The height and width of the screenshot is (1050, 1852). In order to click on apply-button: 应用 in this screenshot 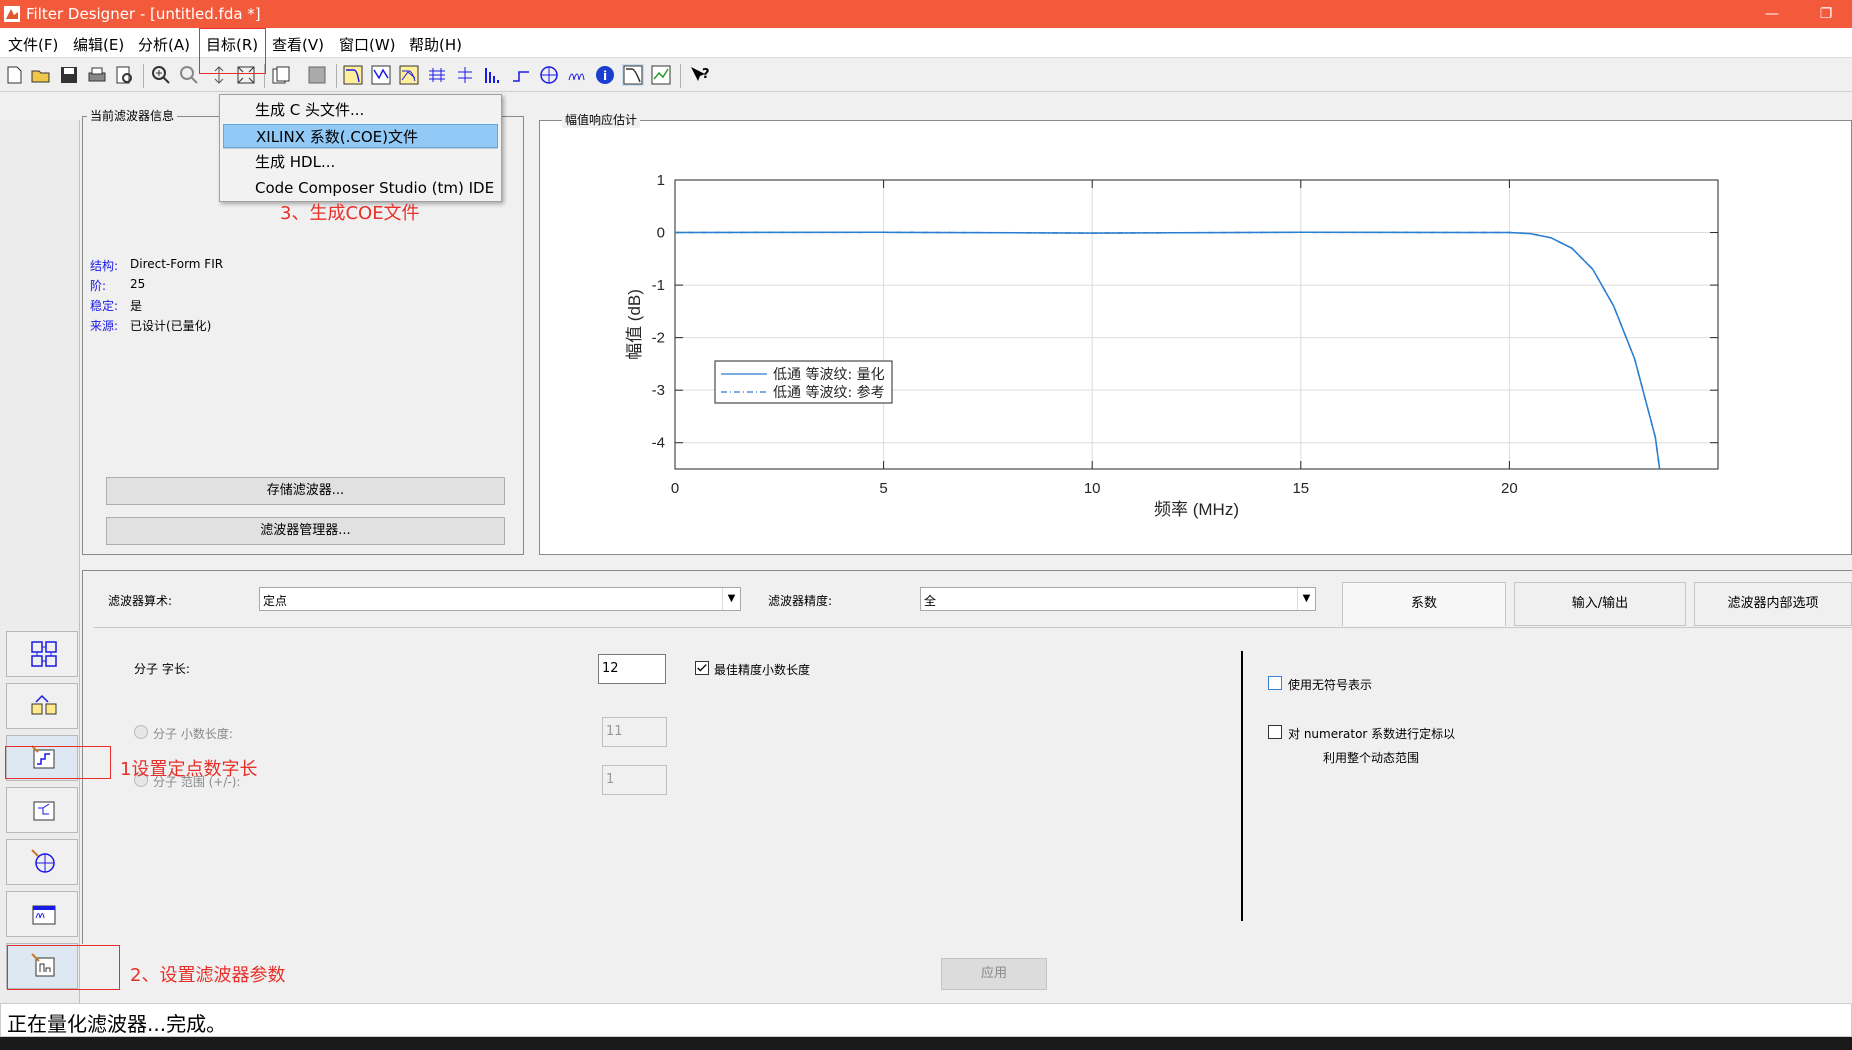, I will do `click(994, 974)`.